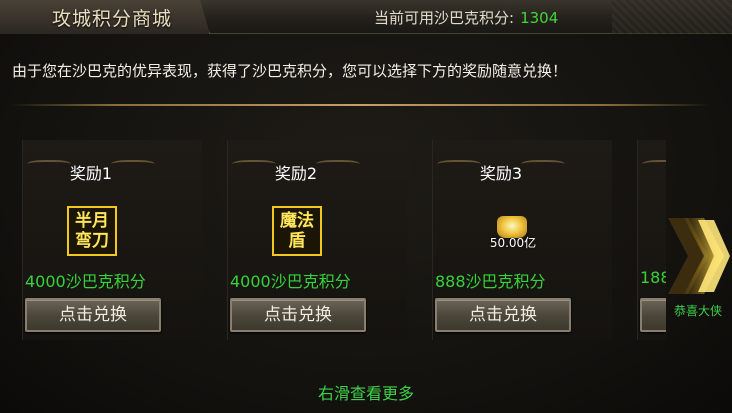 This screenshot has height=413, width=732. I want to click on congrats-text: 恭喜大侠, so click(698, 311).